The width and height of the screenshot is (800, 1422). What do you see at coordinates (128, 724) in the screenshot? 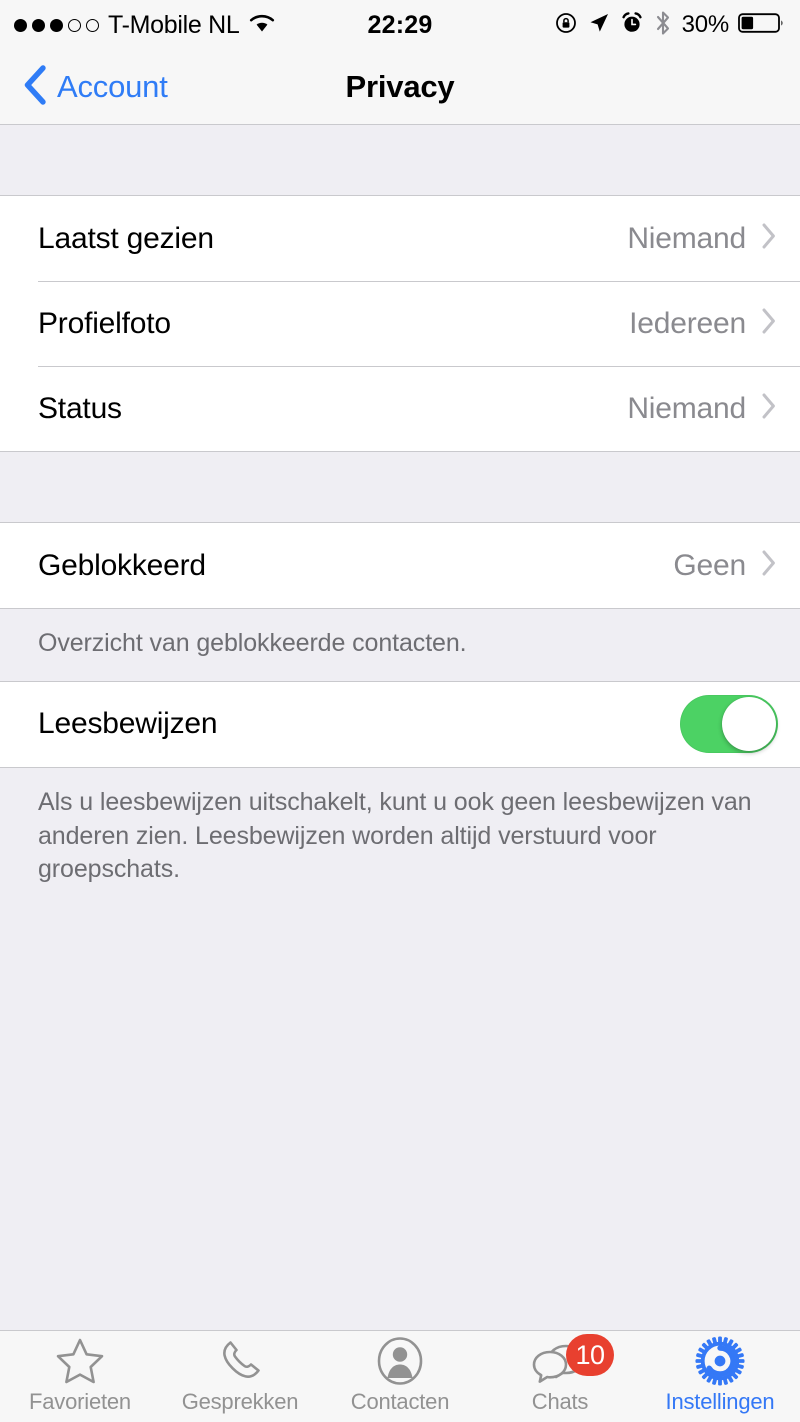
I see `row-label: Leesbewijzen` at bounding box center [128, 724].